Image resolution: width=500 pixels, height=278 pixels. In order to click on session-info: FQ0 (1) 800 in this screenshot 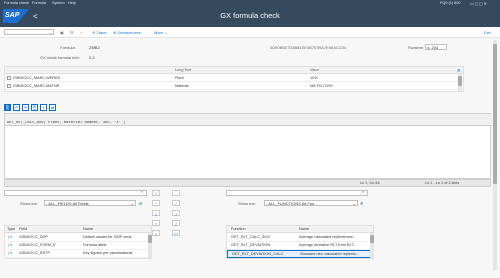, I will do `click(450, 3)`.